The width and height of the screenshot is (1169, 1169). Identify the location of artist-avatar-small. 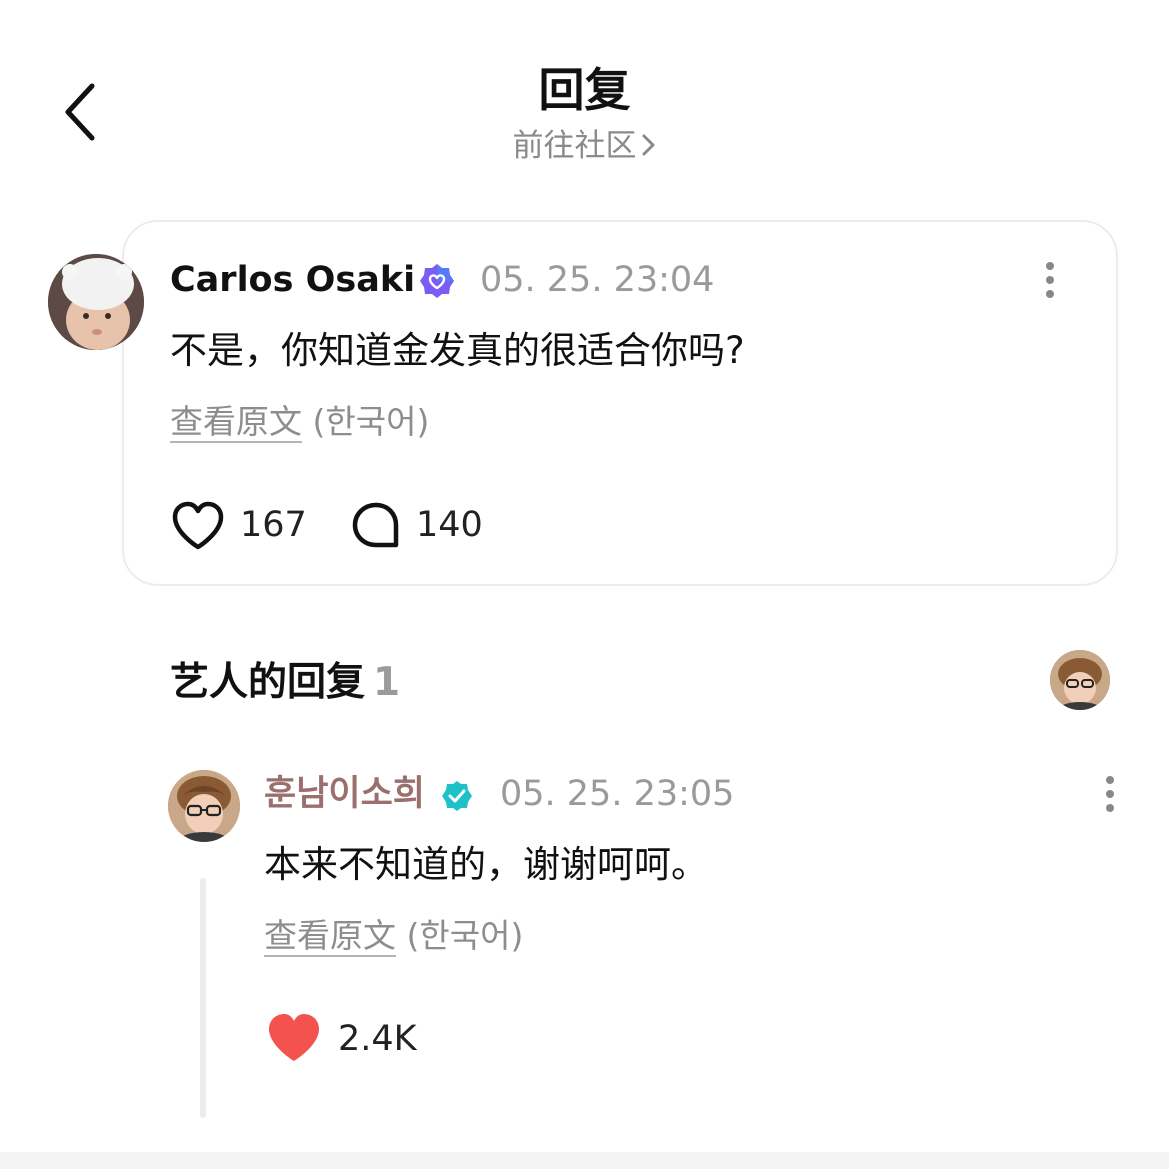
(1080, 680).